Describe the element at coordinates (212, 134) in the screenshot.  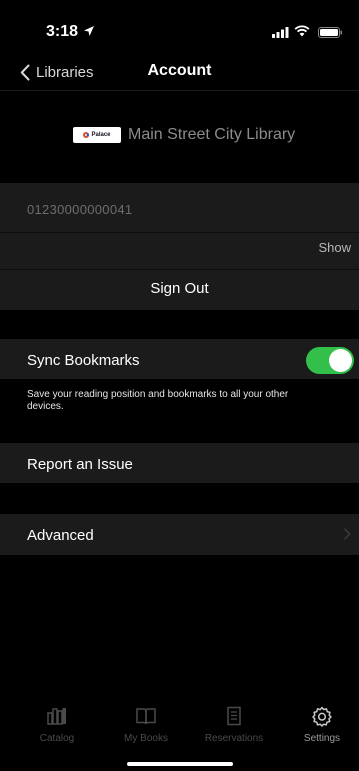
I see `library-name: Main Street City Library` at that location.